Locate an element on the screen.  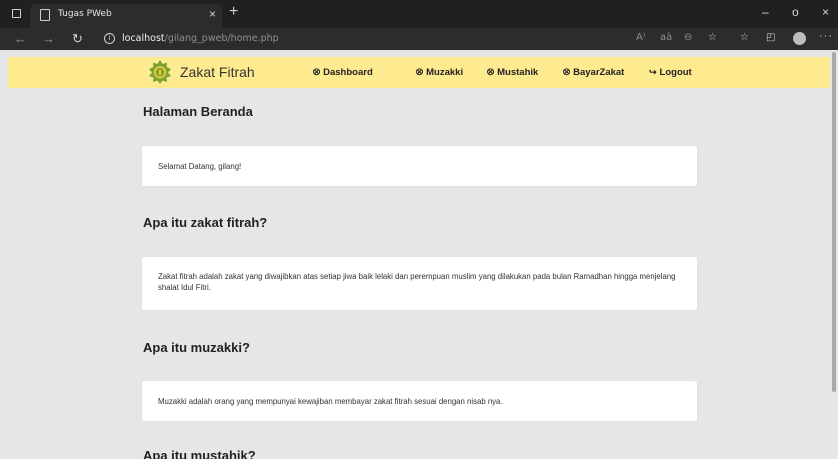
url-path: /gilang_pweb/home.php is located at coordinates (221, 38).